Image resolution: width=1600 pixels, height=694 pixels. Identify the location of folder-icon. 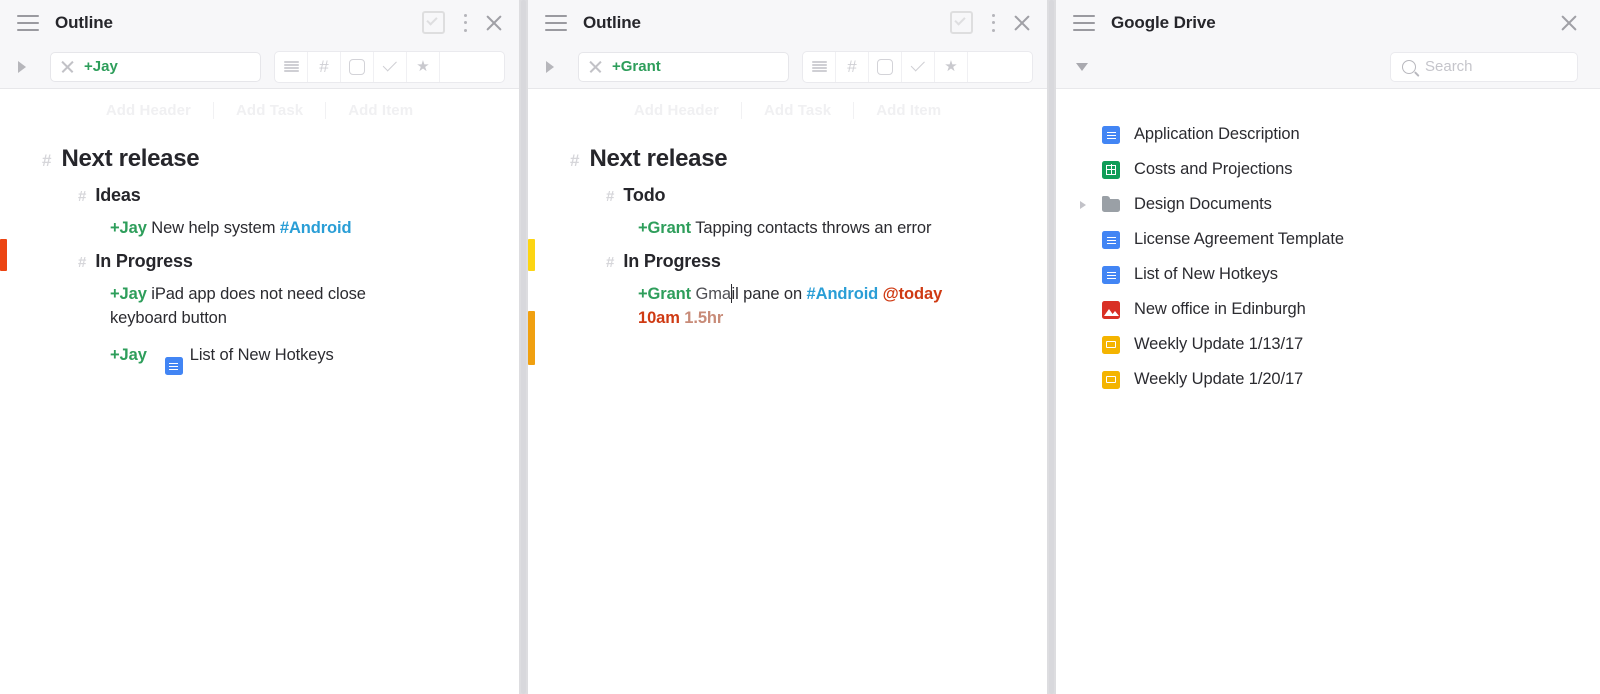
(1111, 204).